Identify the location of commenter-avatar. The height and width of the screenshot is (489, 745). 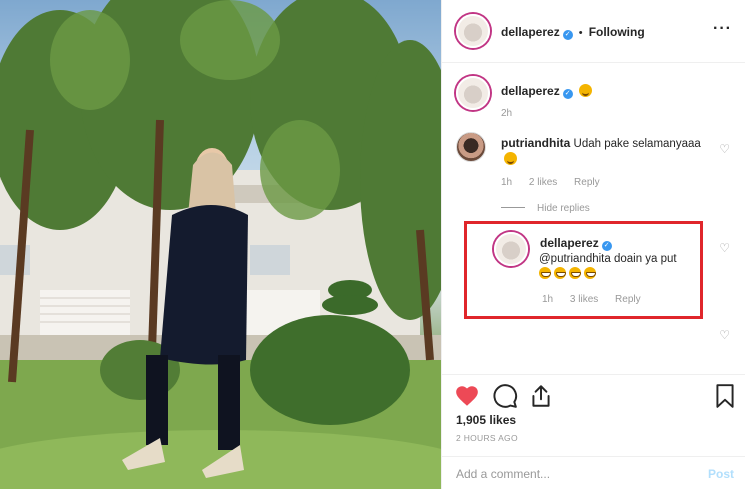
(471, 147).